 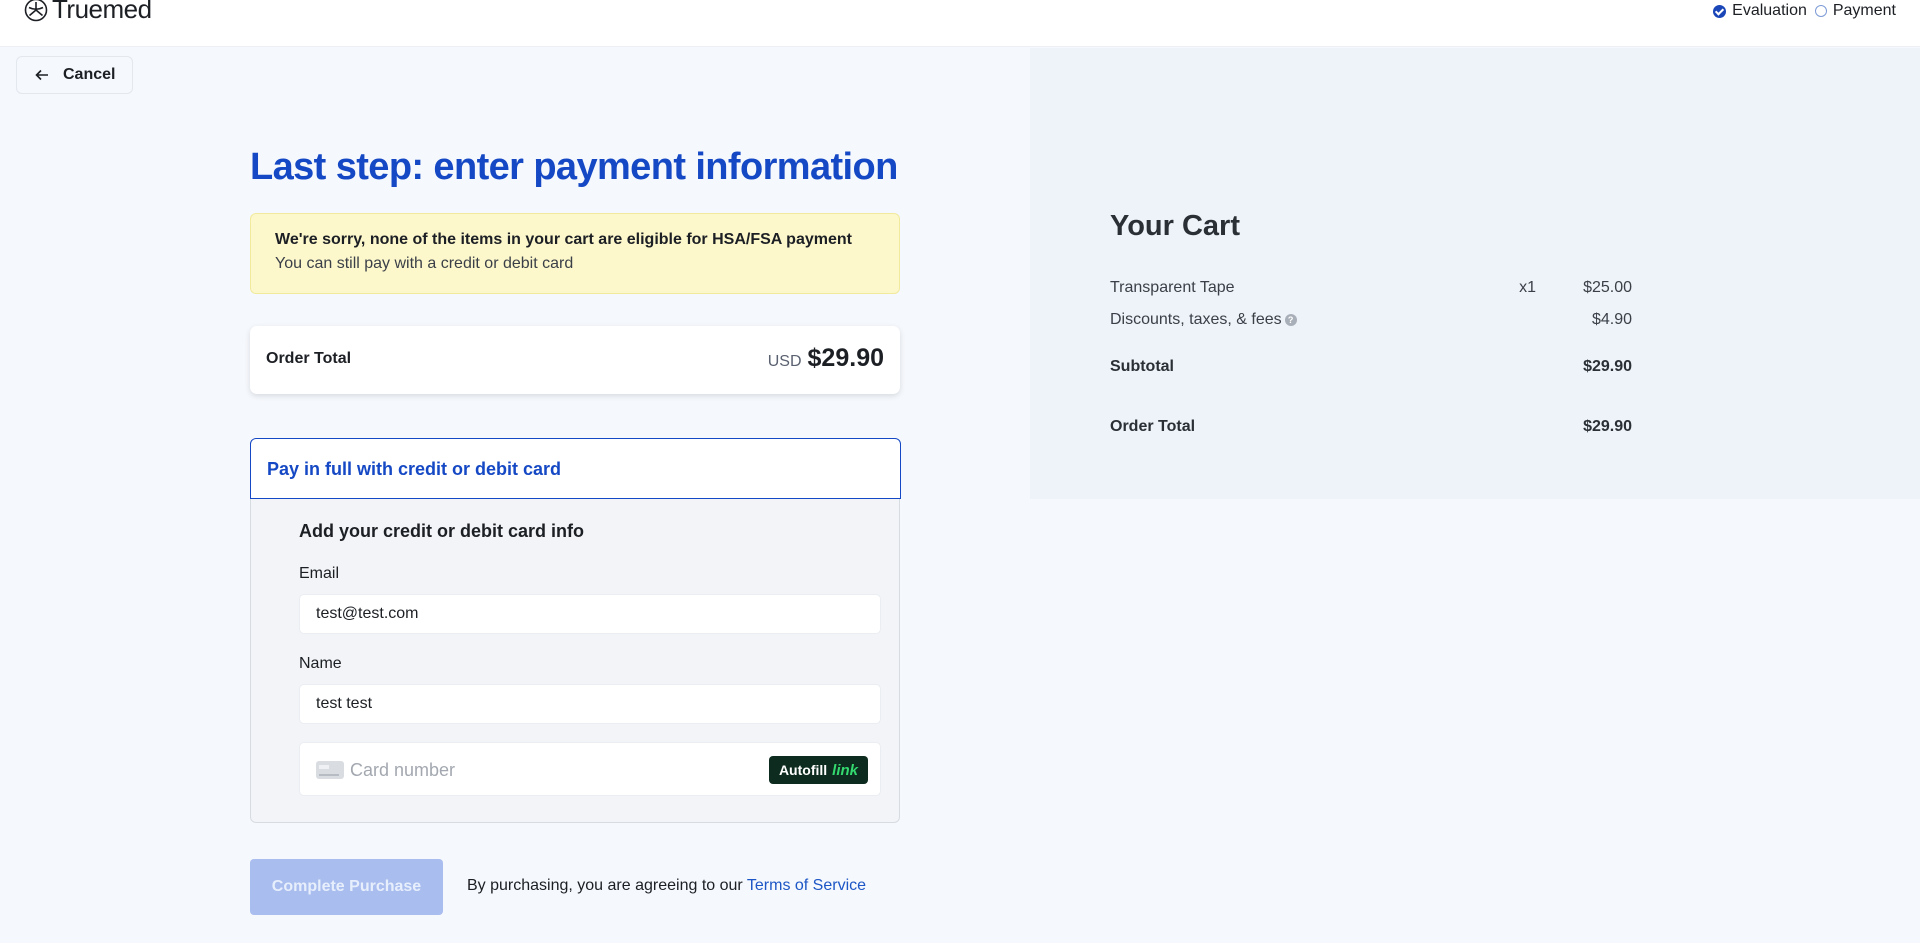 I want to click on cancel-button: Cancel, so click(x=74, y=75).